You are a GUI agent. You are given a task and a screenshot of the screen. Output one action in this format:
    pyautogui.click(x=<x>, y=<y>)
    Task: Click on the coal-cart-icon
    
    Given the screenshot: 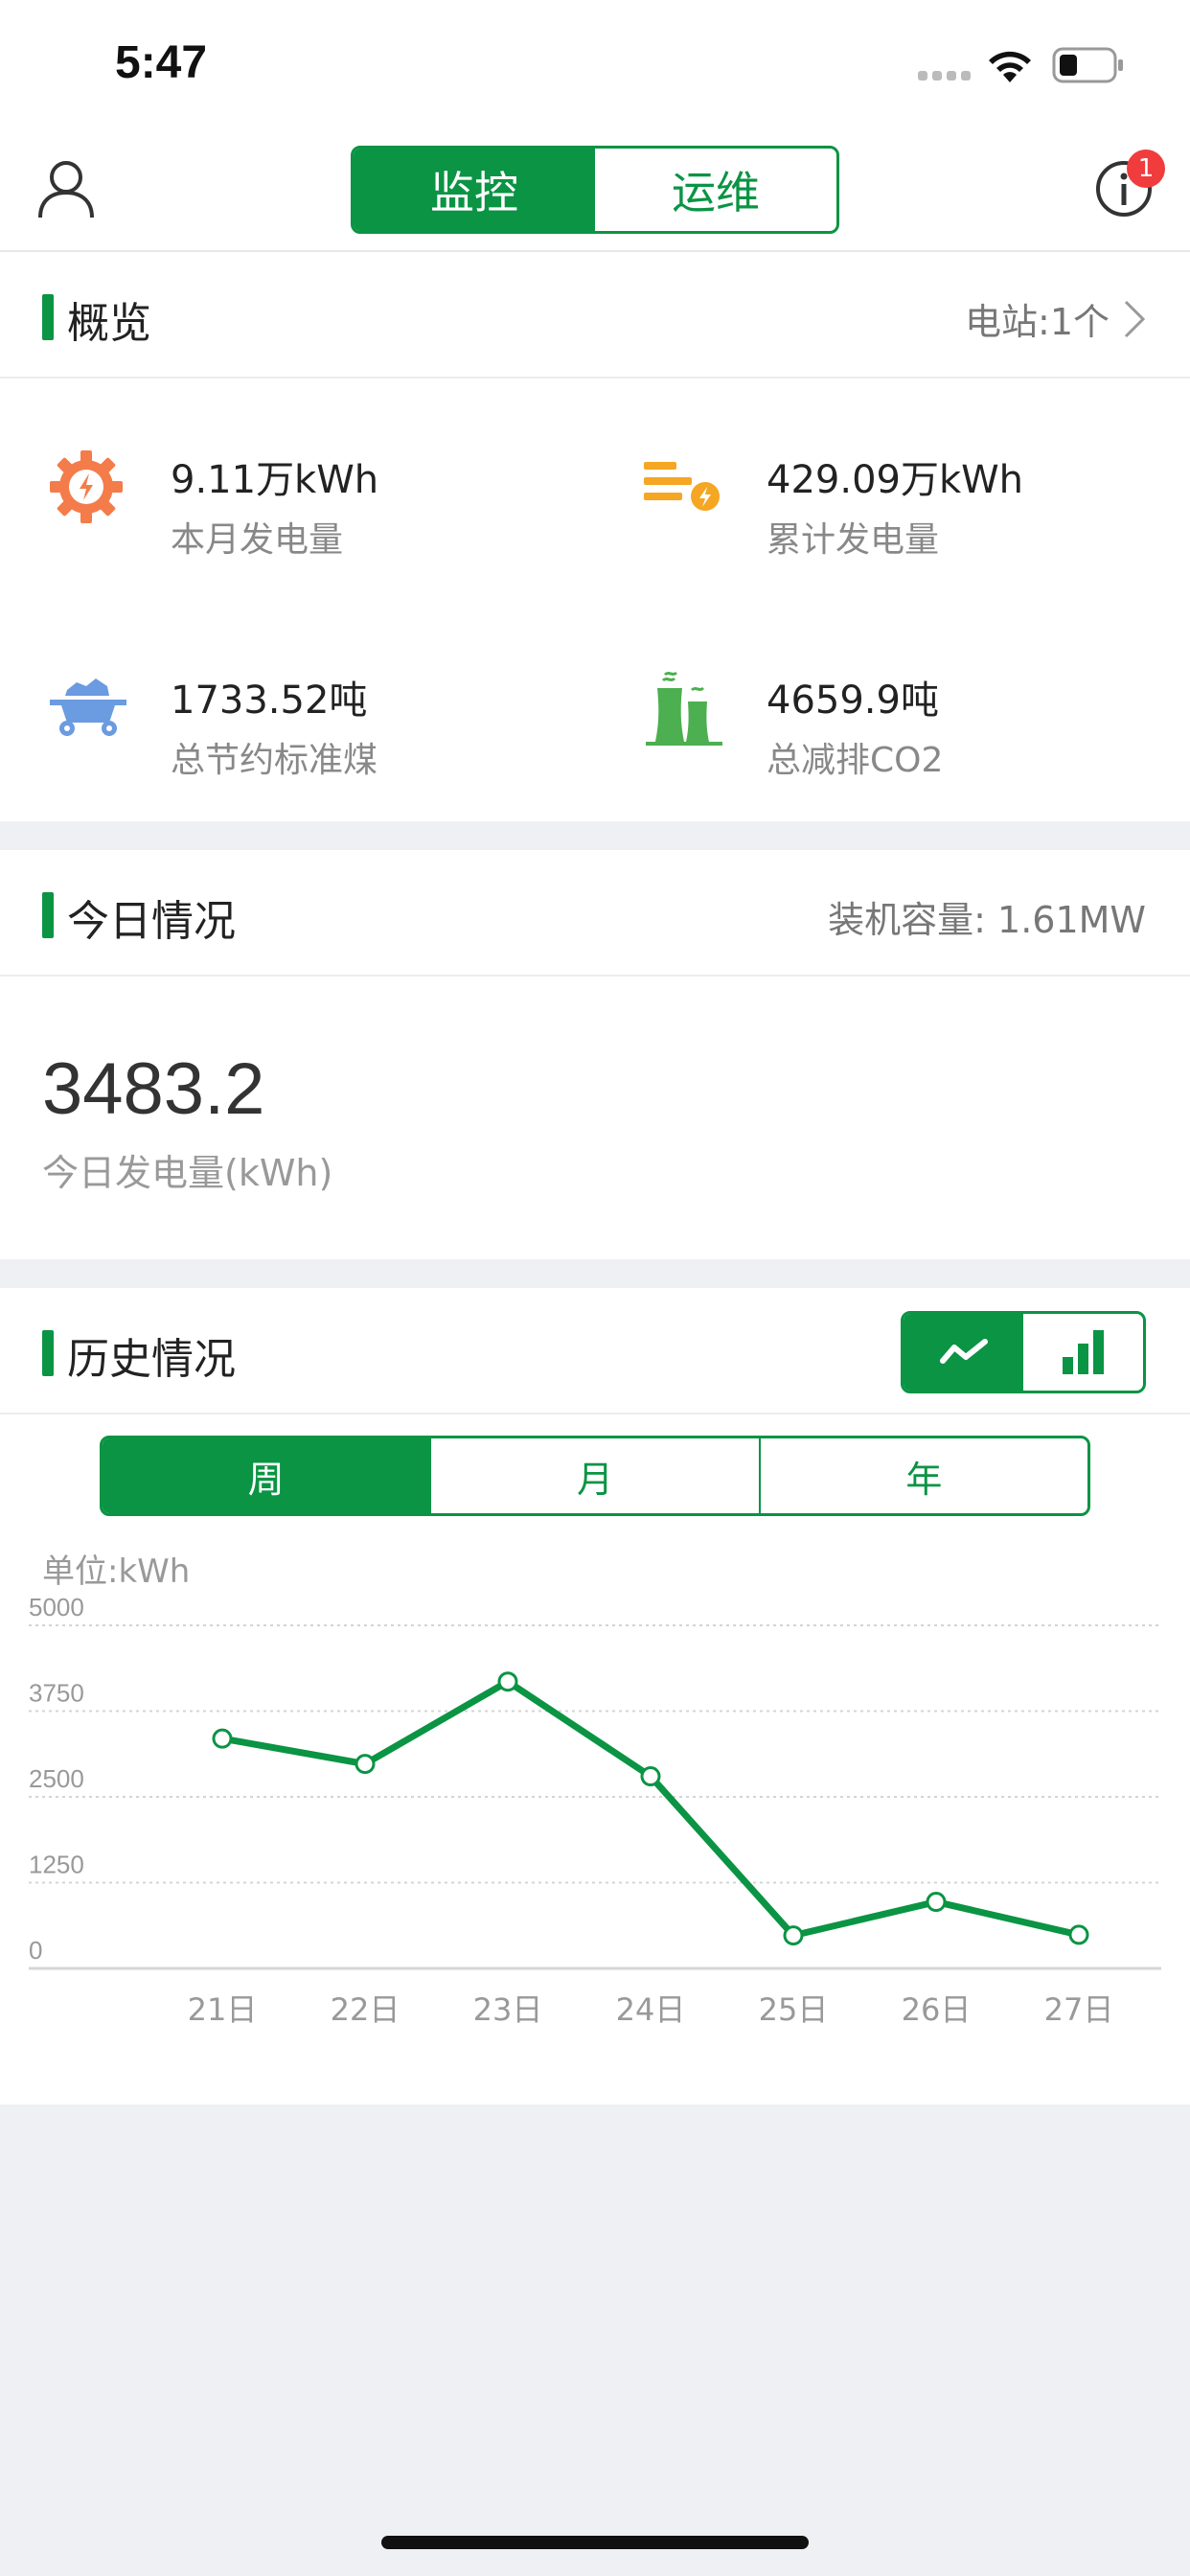 What is the action you would take?
    pyautogui.click(x=88, y=707)
    